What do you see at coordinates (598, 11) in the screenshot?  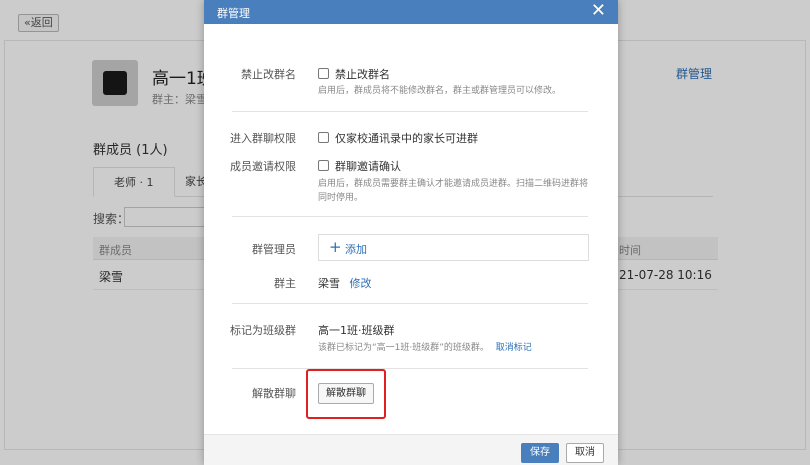 I see `close-icon: ✕` at bounding box center [598, 11].